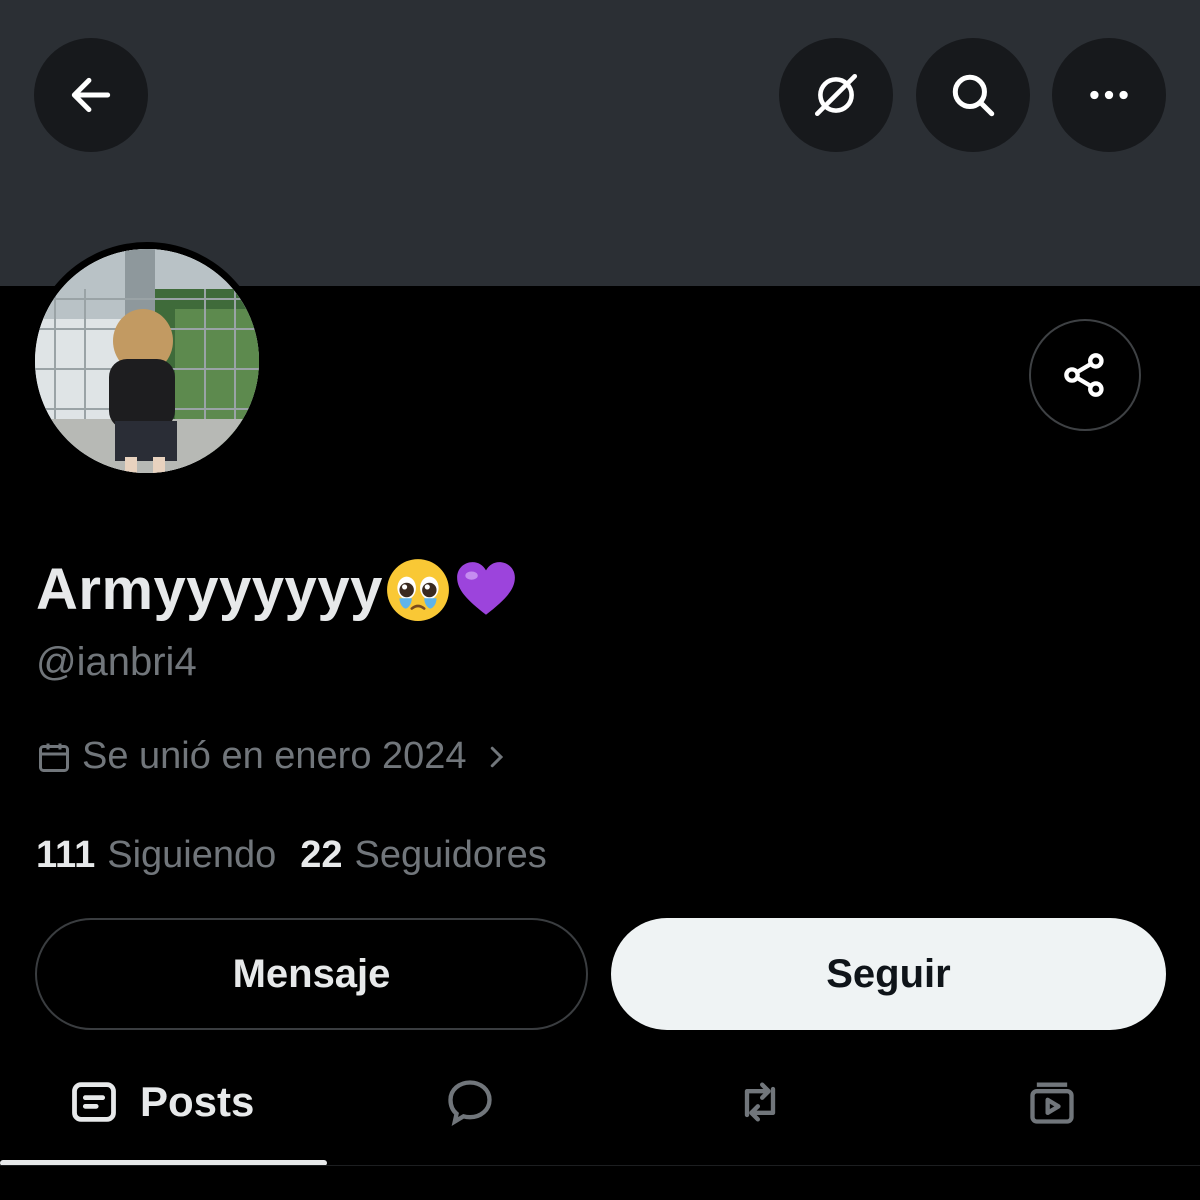 Image resolution: width=1200 pixels, height=1200 pixels. I want to click on tab-media, so click(1052, 1102).